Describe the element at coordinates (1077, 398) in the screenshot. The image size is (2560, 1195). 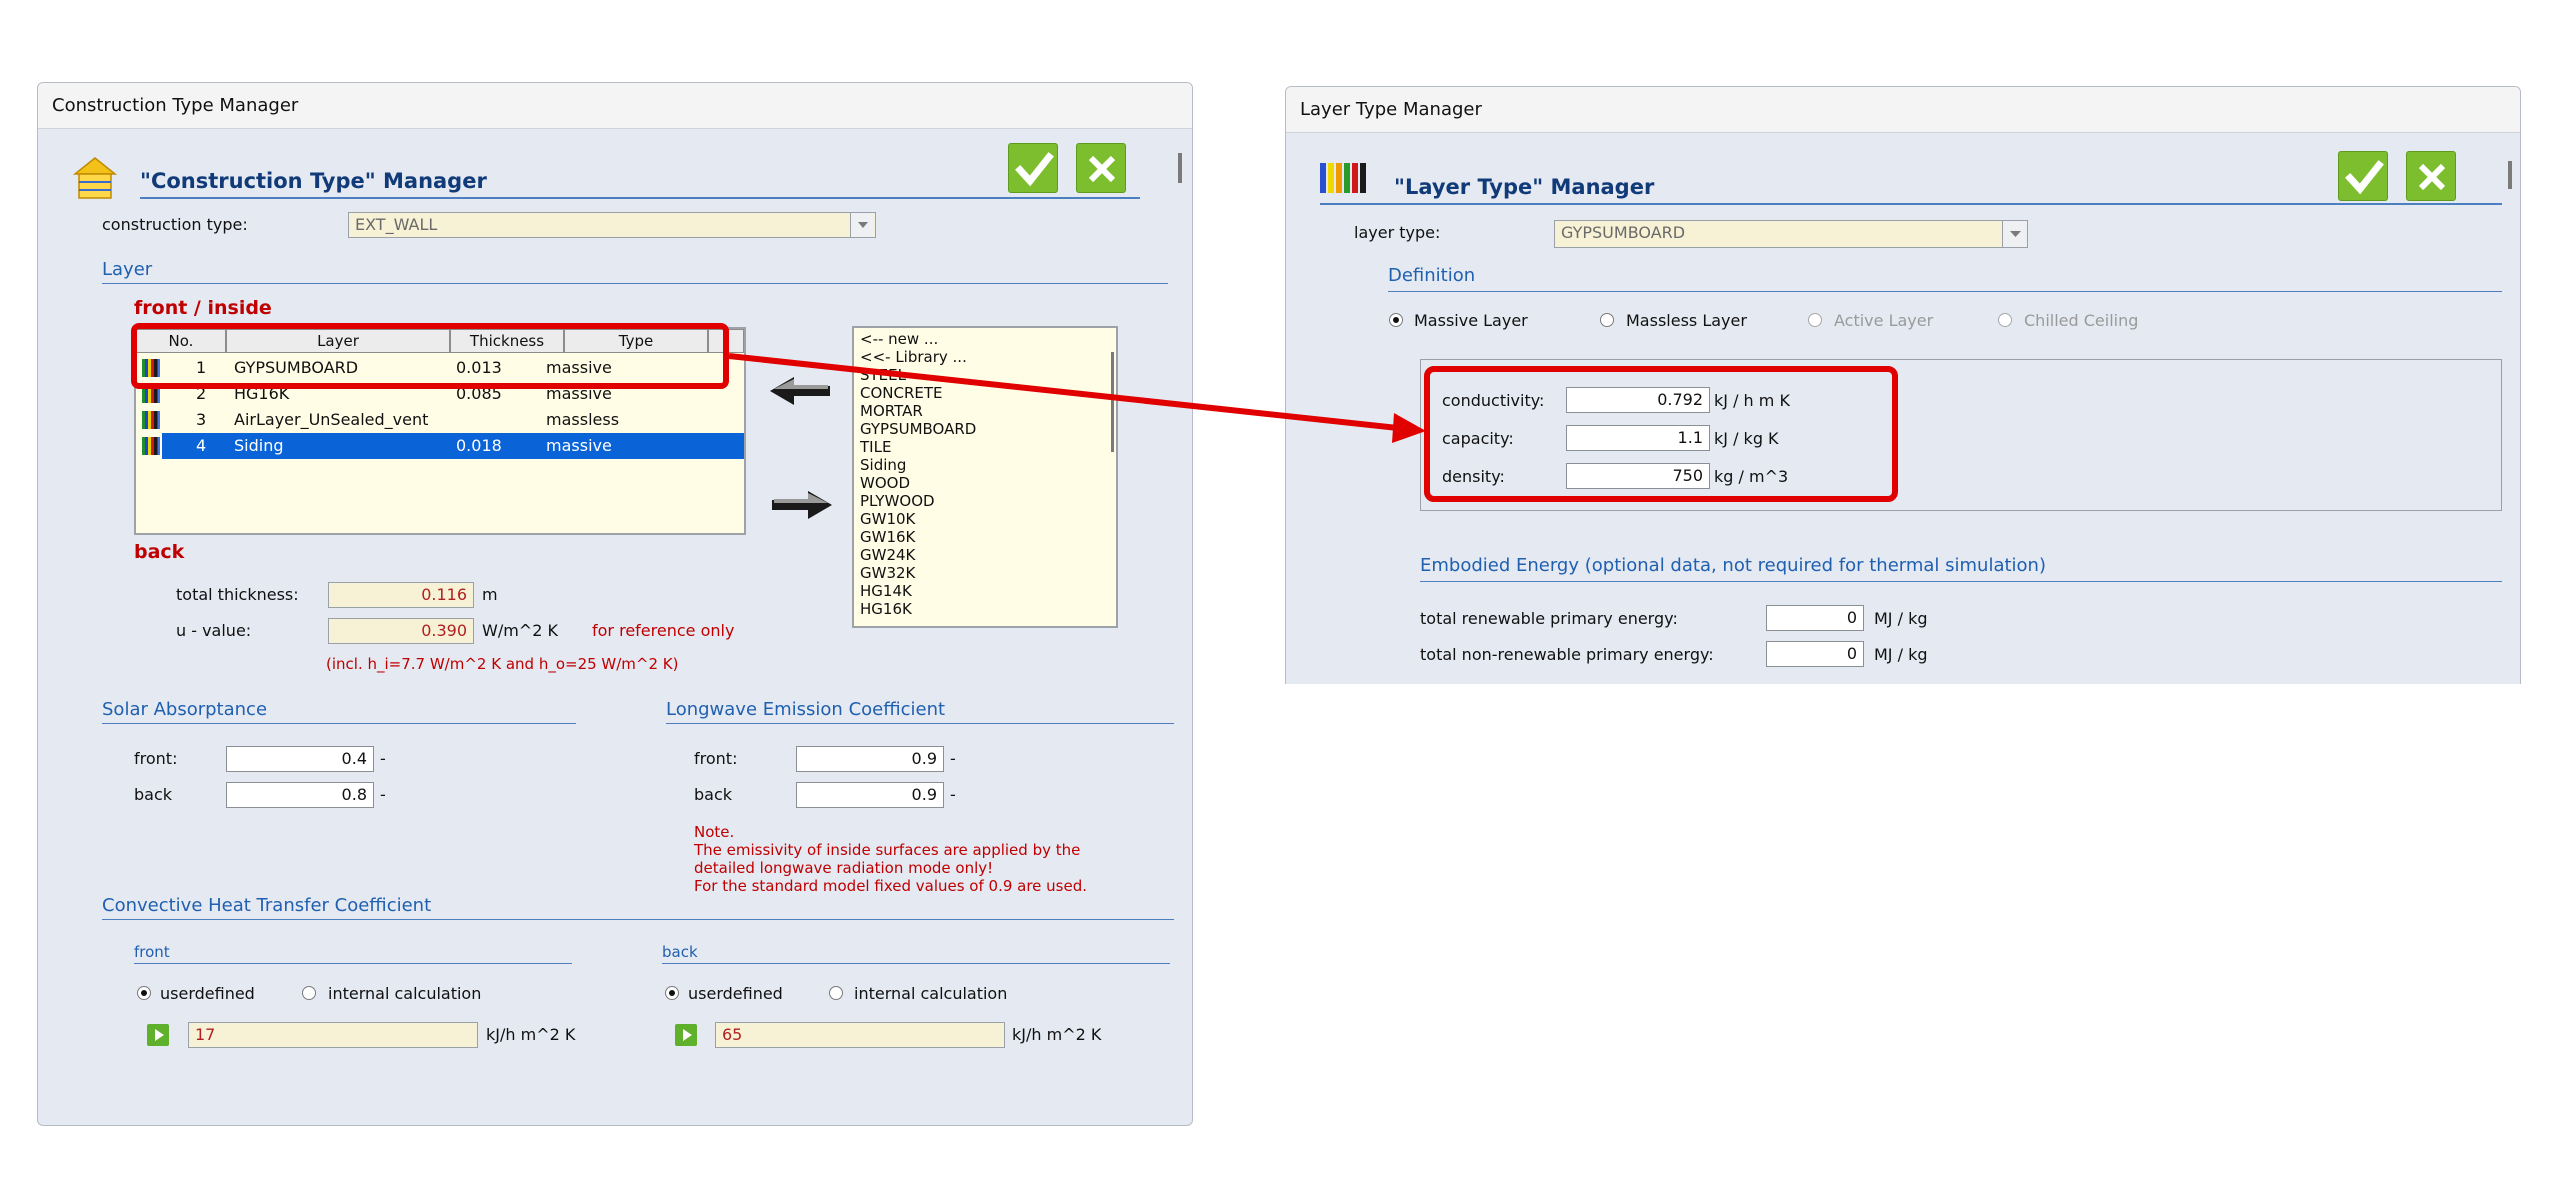
I see `annotation-arrow` at that location.